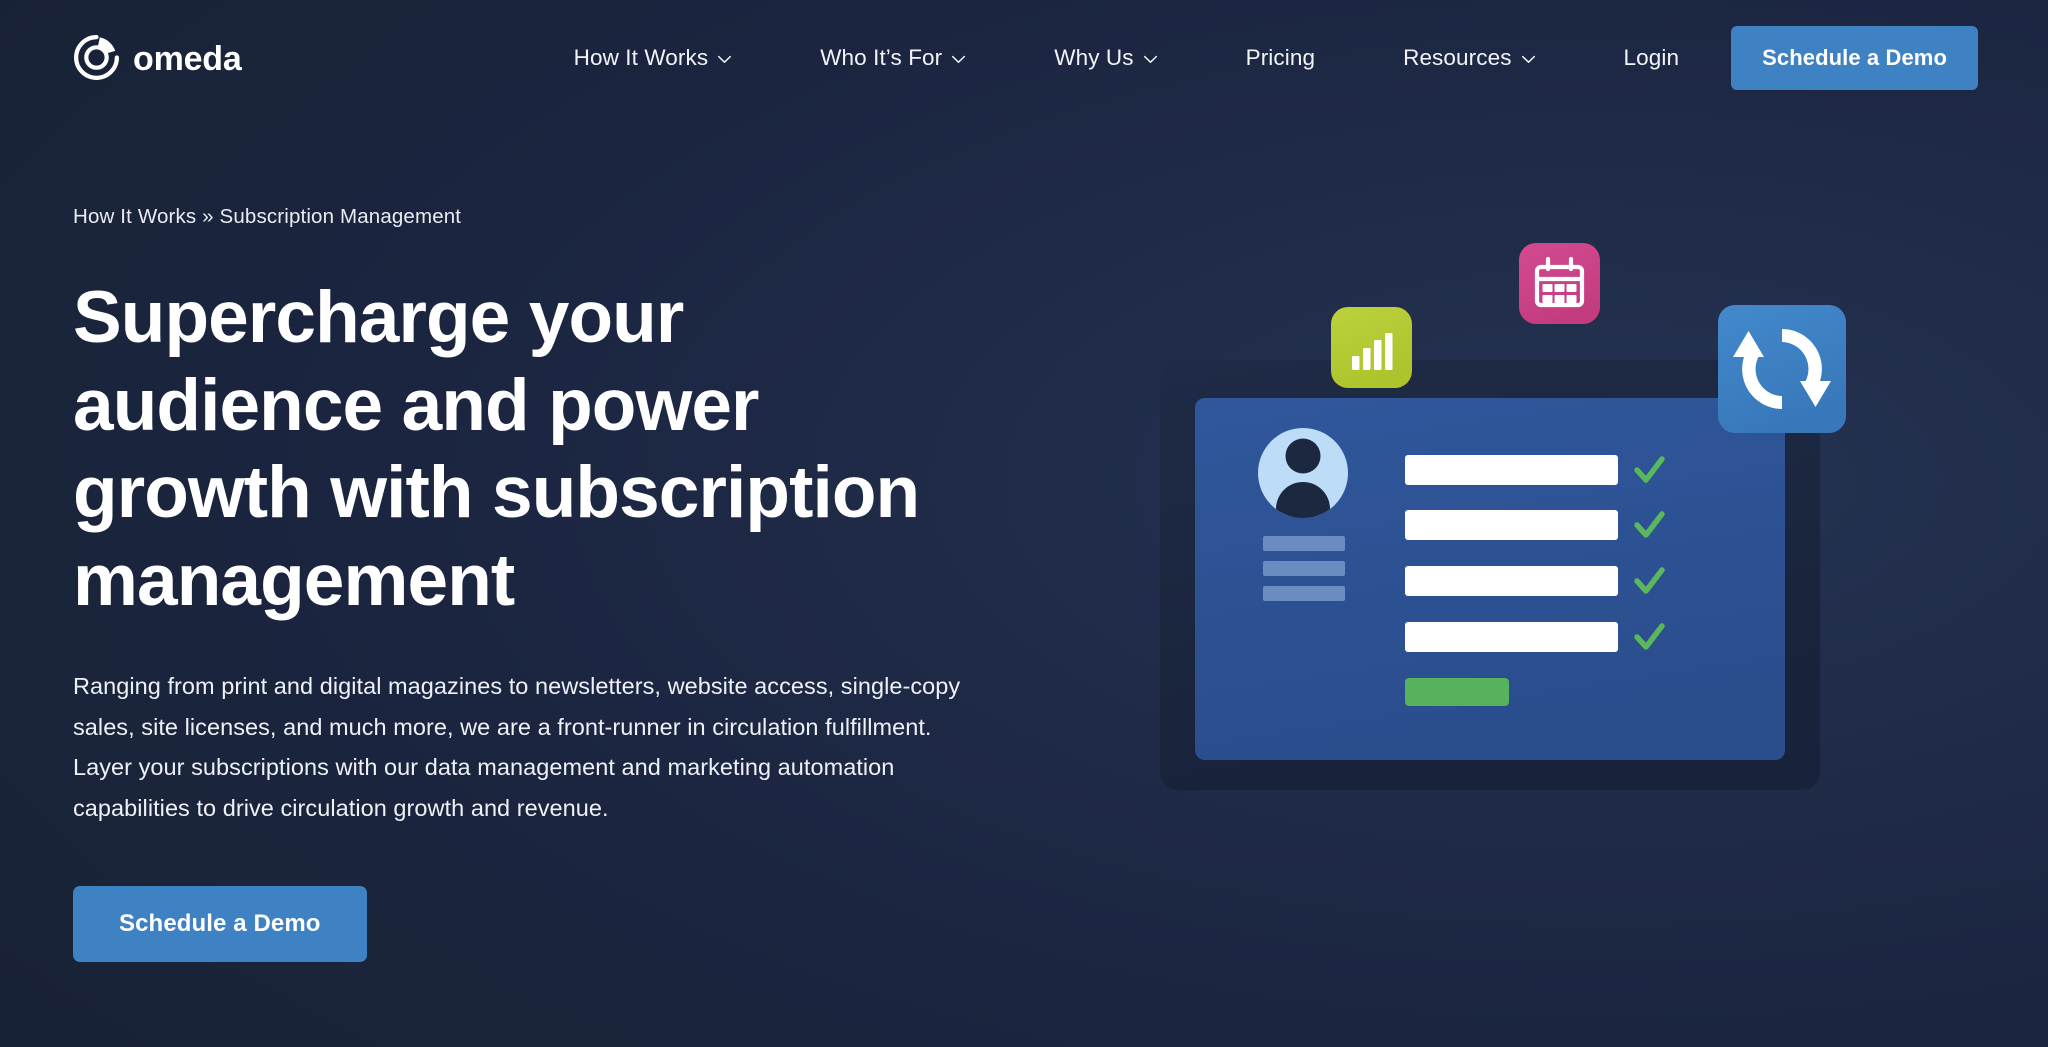  I want to click on nav-item-resources: Resources, so click(1469, 58).